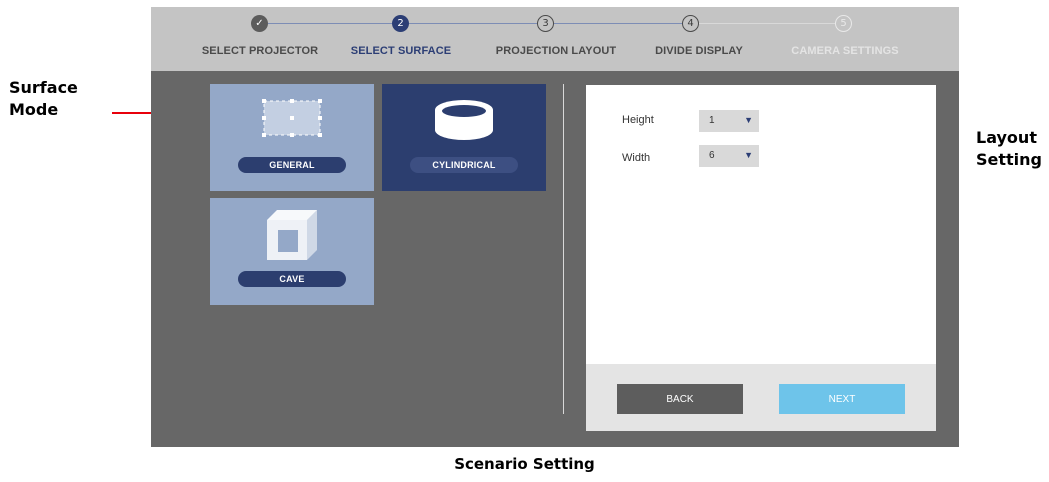 The width and height of the screenshot is (1049, 482). I want to click on step-3-indicator: 3, so click(545, 23).